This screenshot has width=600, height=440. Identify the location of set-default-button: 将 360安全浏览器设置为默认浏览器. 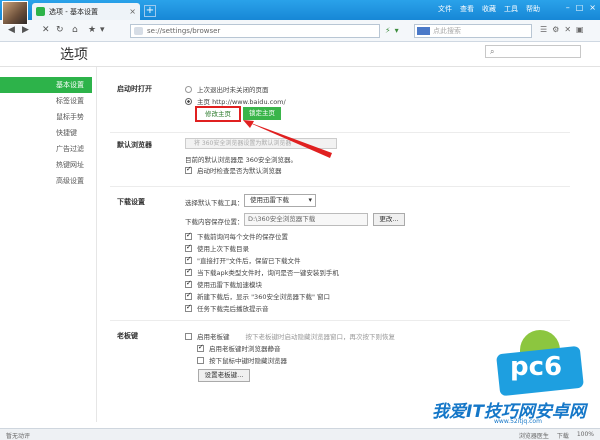
(261, 143).